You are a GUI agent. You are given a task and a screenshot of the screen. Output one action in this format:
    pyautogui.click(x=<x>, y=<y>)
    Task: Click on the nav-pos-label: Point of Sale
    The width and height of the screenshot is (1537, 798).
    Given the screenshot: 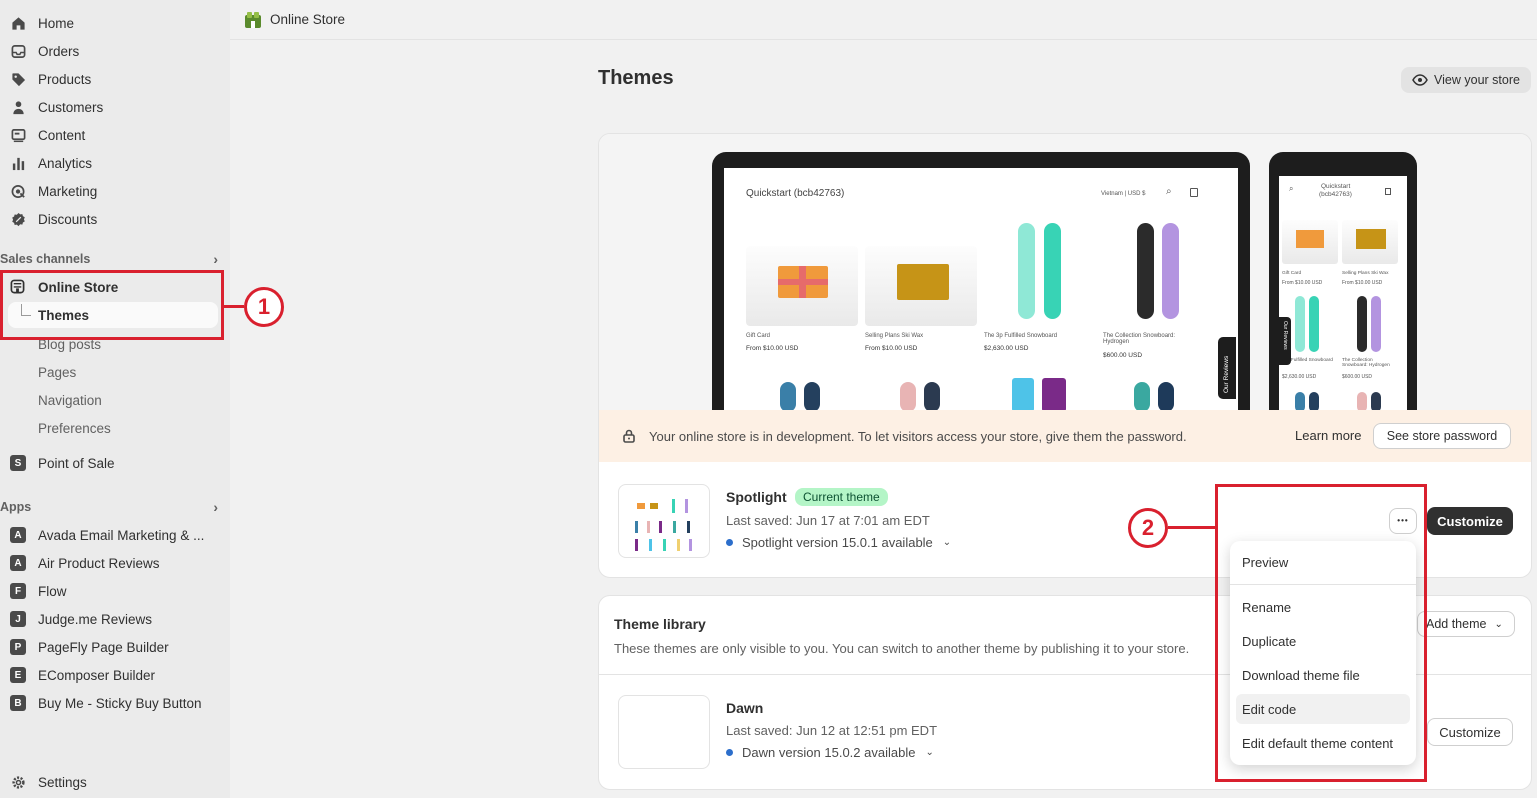 What is the action you would take?
    pyautogui.click(x=76, y=463)
    